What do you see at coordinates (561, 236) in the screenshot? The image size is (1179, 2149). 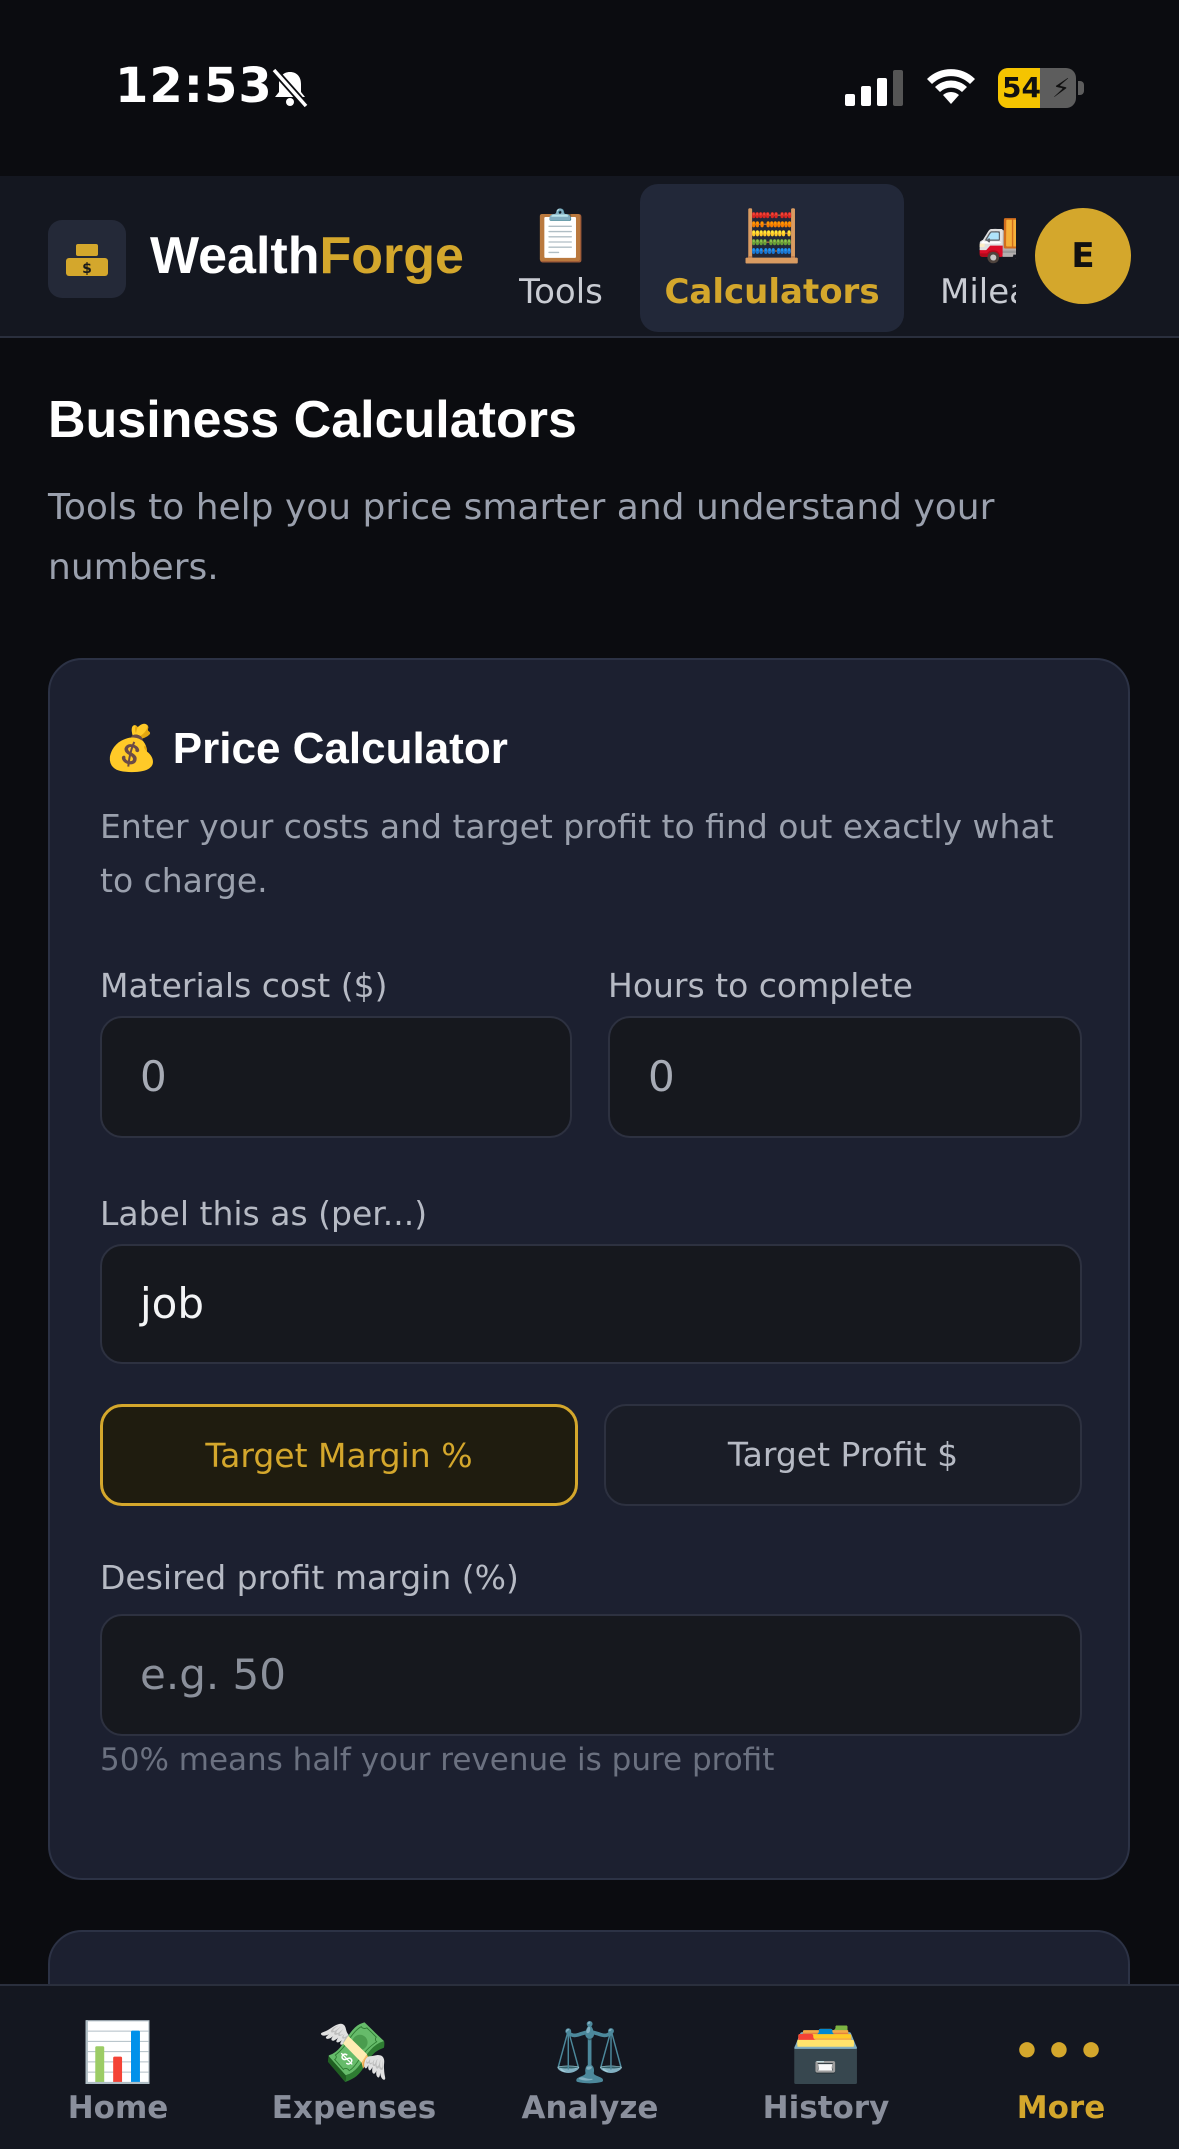 I see `clipboard-icon: 📋` at bounding box center [561, 236].